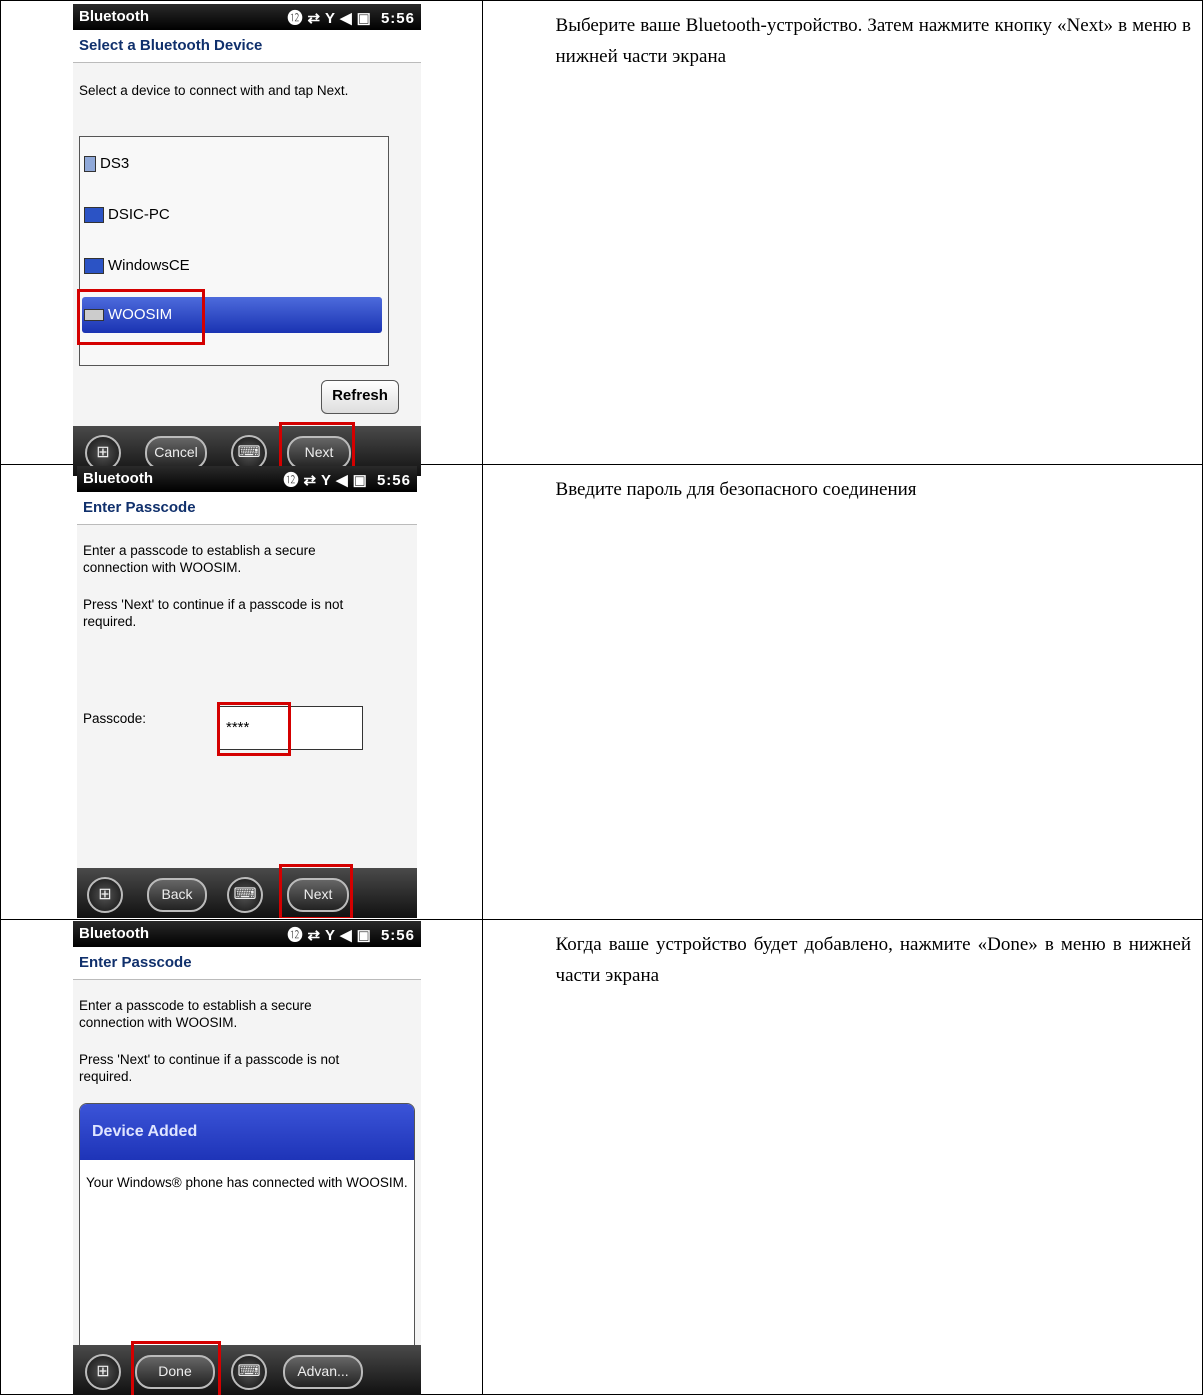 The width and height of the screenshot is (1203, 1396). I want to click on list-item: DSIC-PC, so click(127, 215).